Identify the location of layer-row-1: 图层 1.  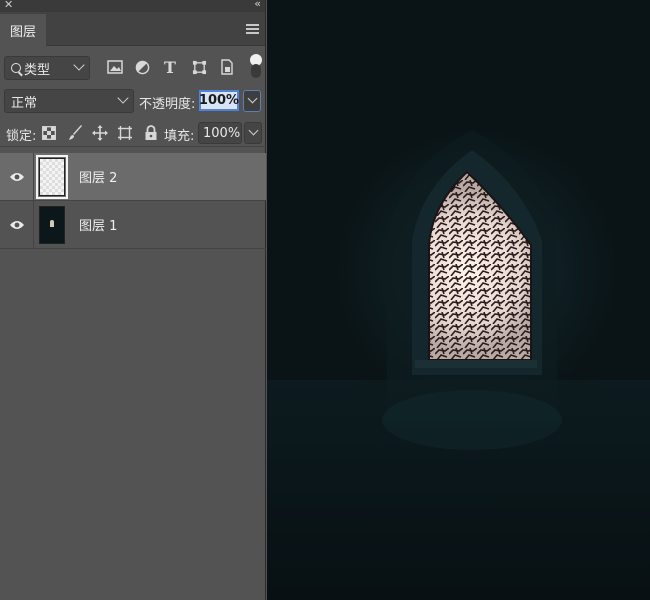
(133, 224).